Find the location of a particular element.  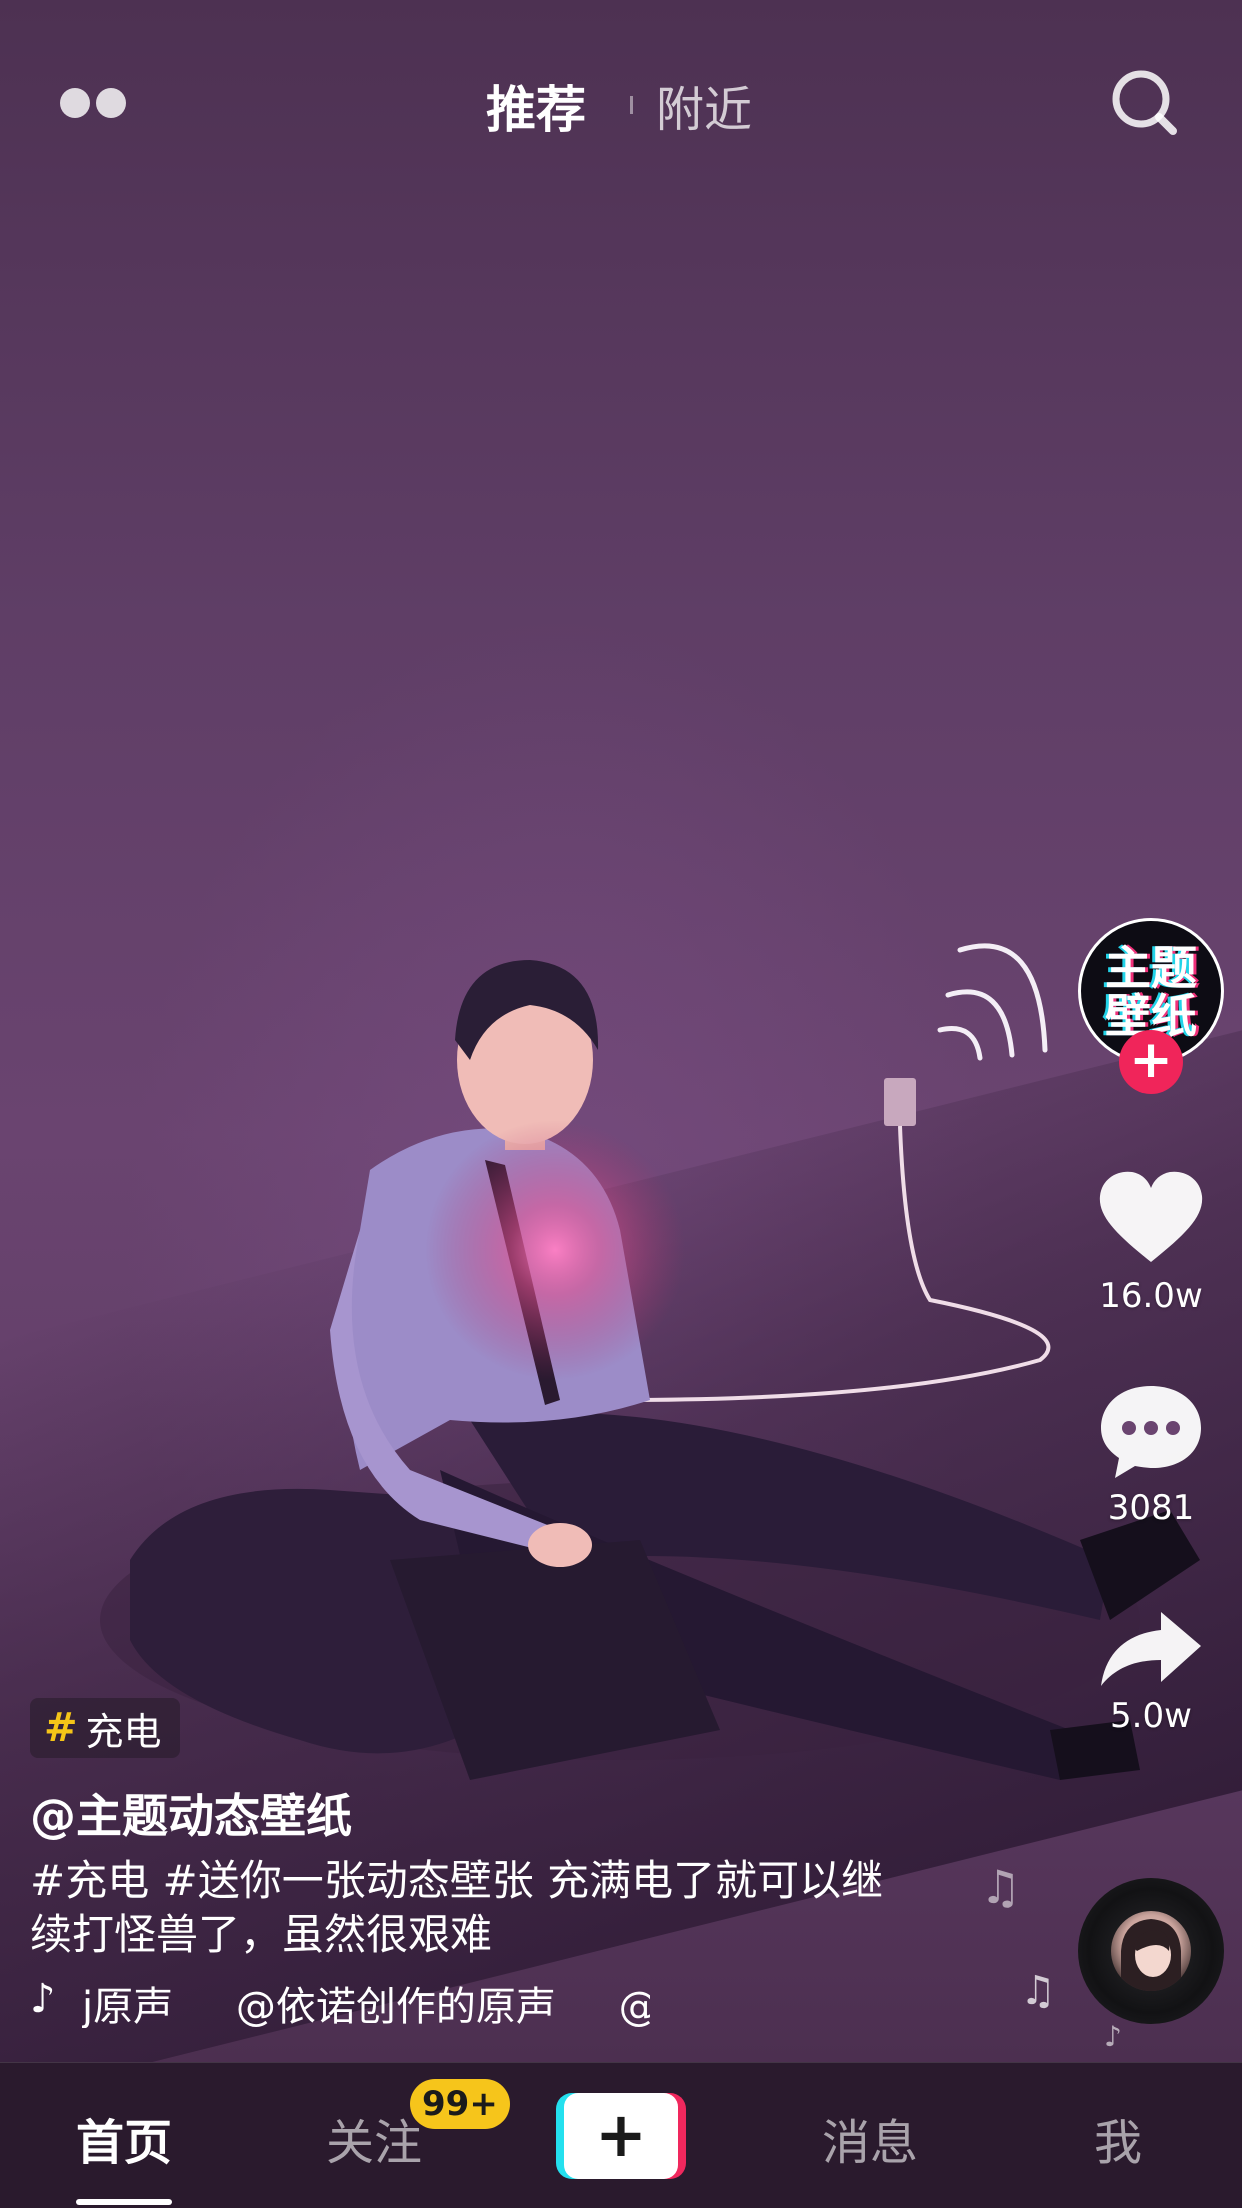

like-button: 16.0w is located at coordinates (1151, 1242).